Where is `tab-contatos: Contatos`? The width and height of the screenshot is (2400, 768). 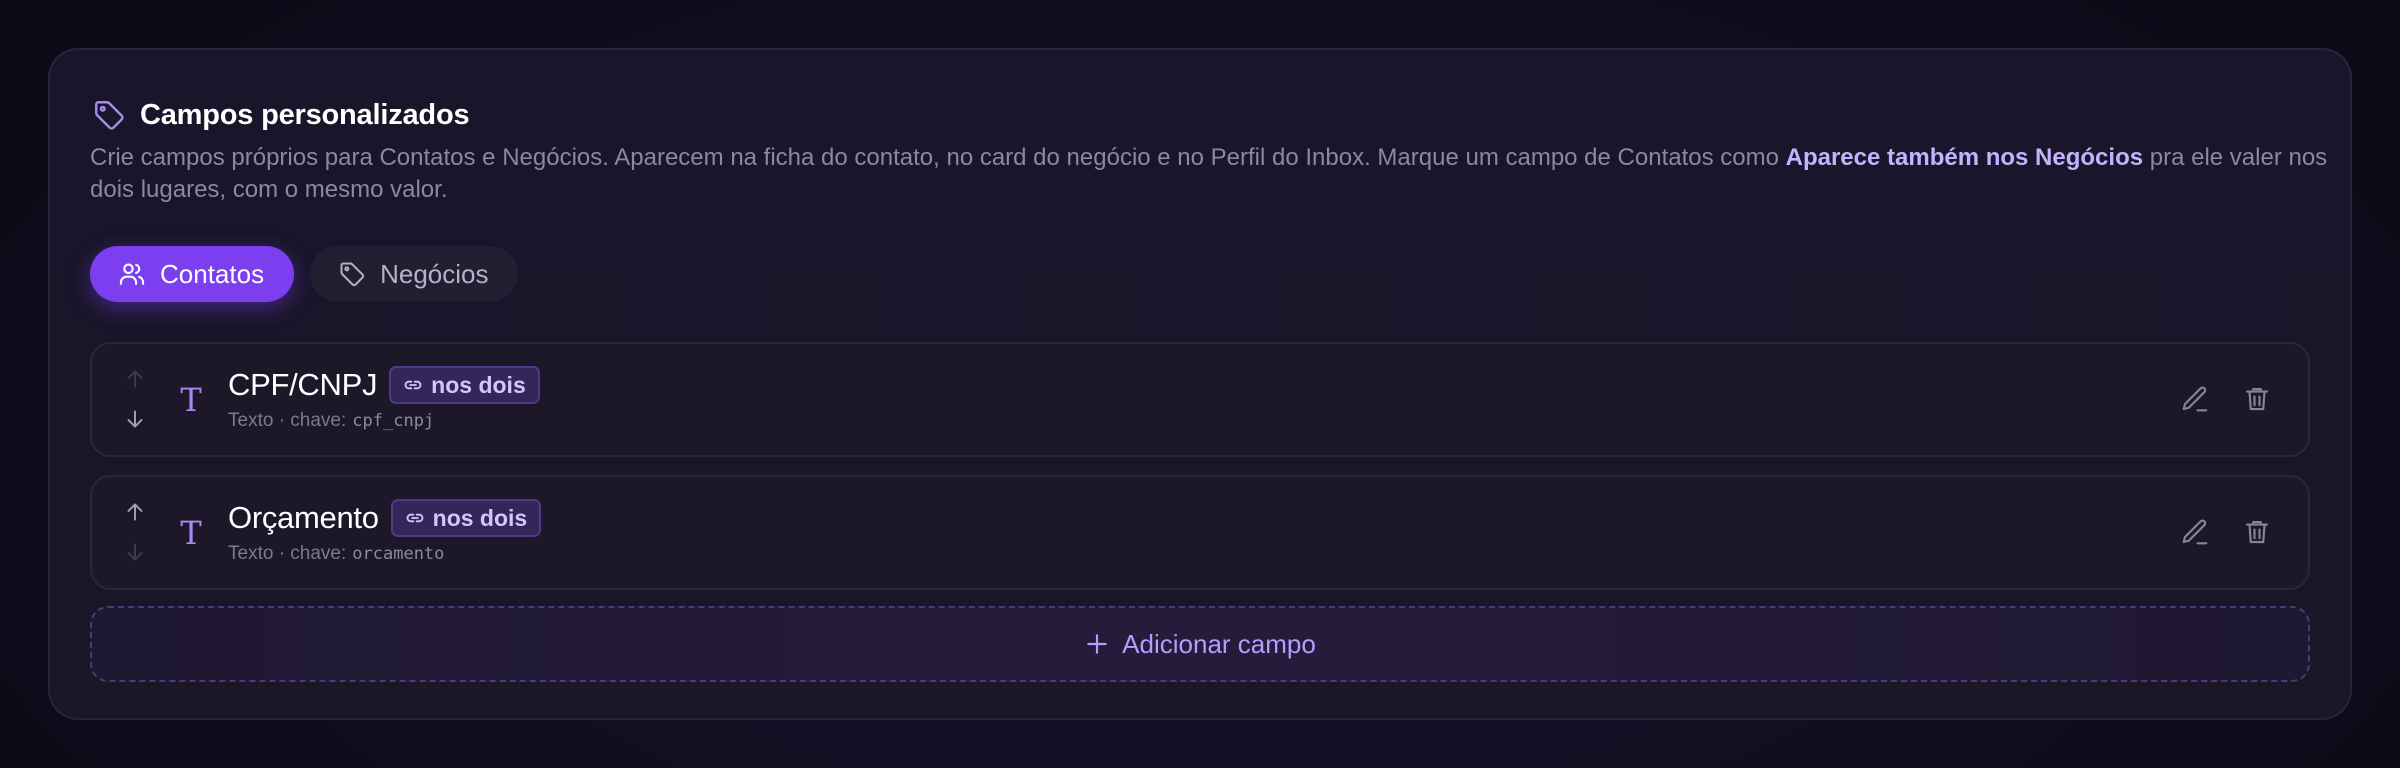
tab-contatos: Contatos is located at coordinates (192, 274).